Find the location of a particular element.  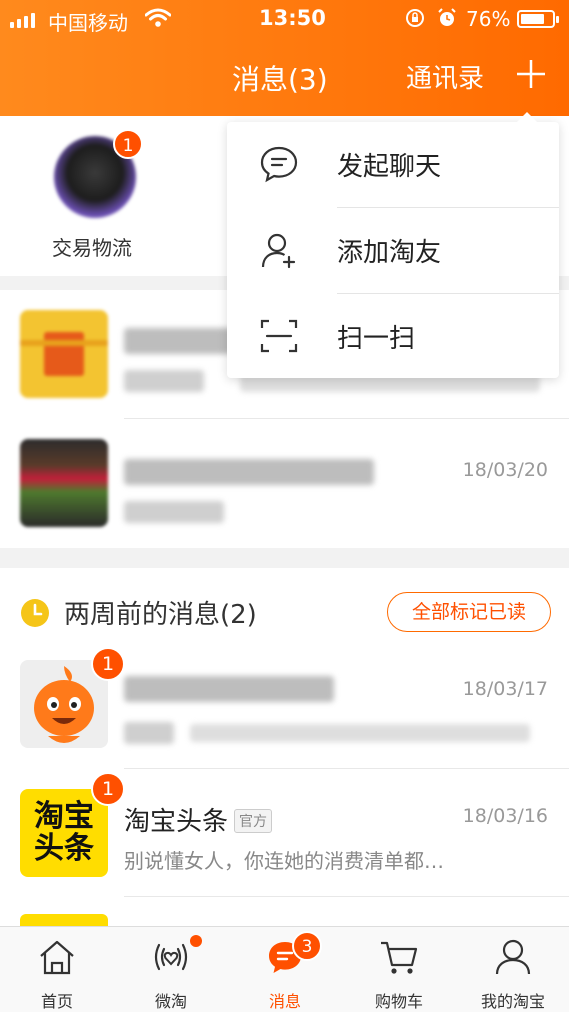

section-title: 两周前的消息(2) is located at coordinates (160, 615).